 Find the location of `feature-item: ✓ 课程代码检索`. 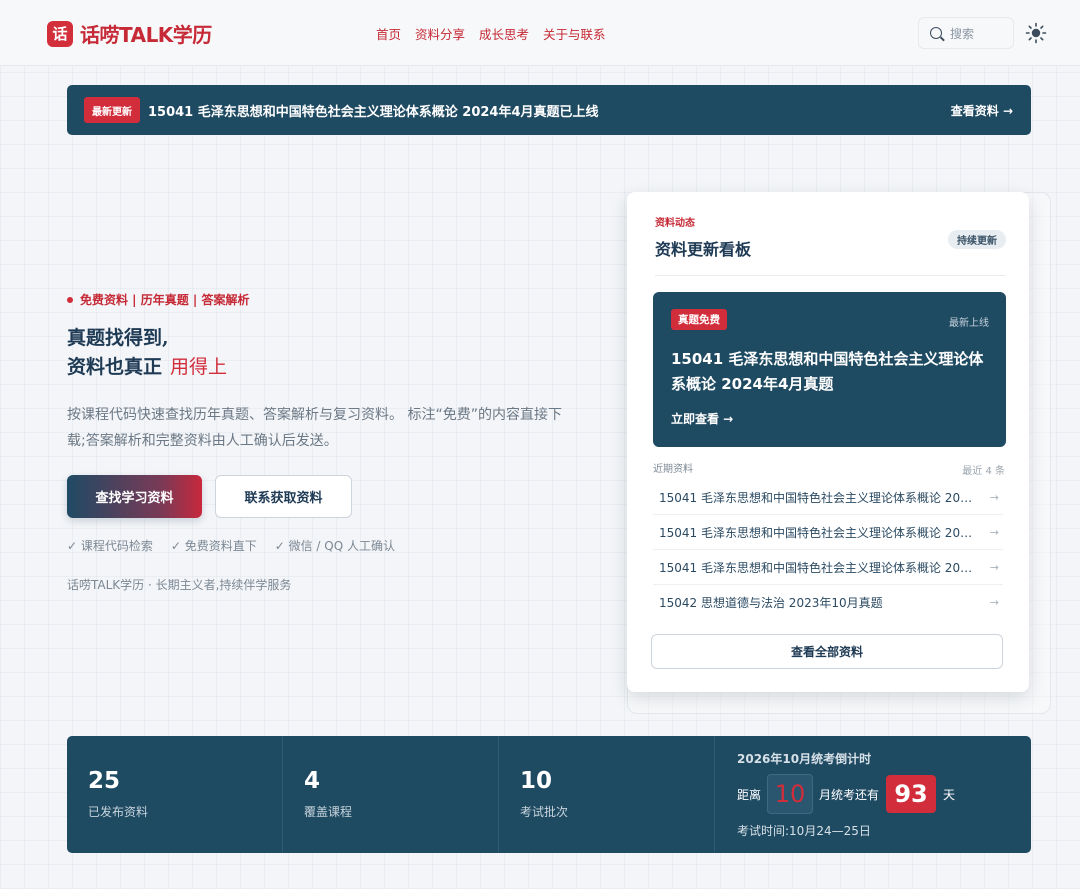

feature-item: ✓ 课程代码检索 is located at coordinates (110, 546).